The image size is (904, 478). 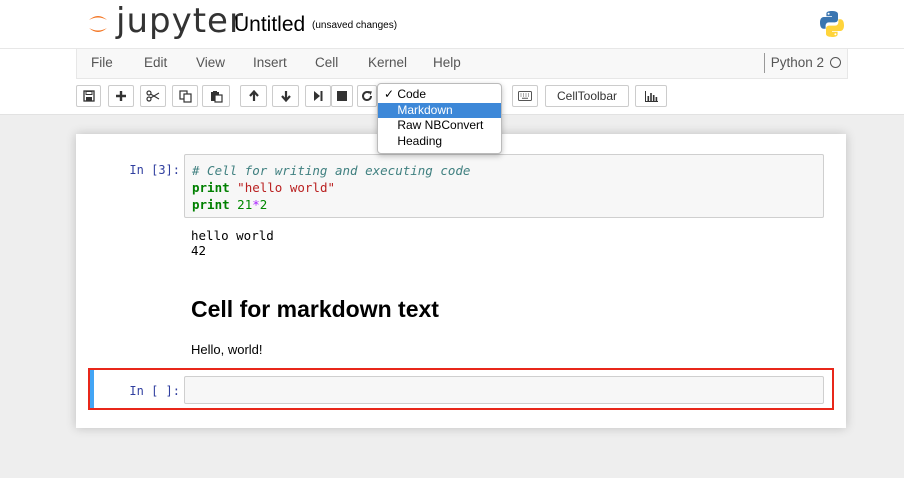 What do you see at coordinates (227, 349) in the screenshot?
I see `markdown-paragraph: Hello, world!` at bounding box center [227, 349].